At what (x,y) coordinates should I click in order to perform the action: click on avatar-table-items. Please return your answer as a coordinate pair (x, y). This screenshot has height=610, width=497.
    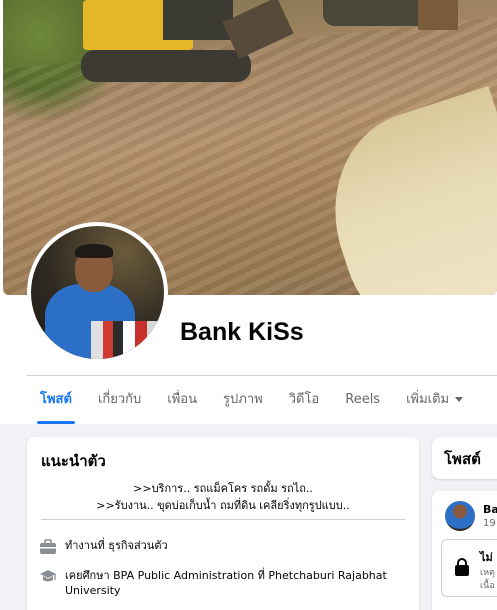
    Looking at the image, I should click on (124, 340).